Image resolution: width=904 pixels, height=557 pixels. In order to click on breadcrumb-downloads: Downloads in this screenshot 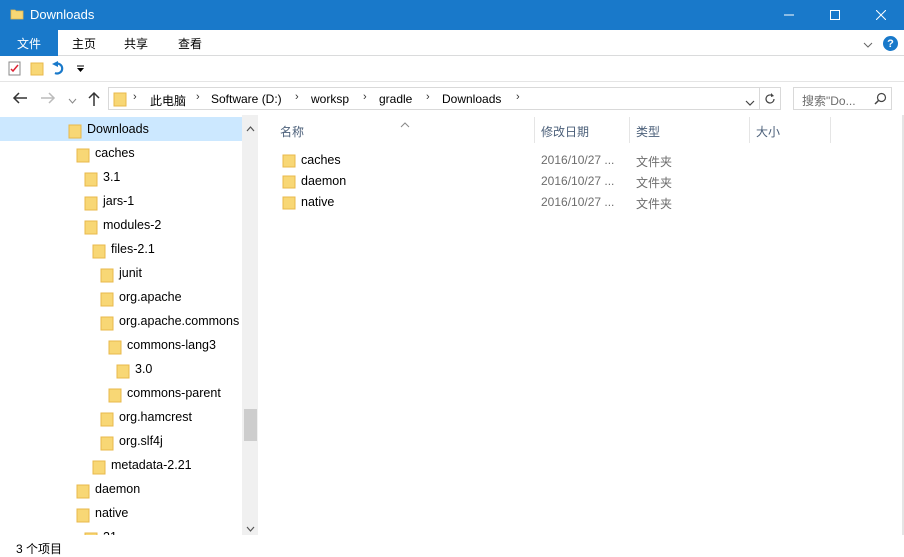, I will do `click(471, 99)`.